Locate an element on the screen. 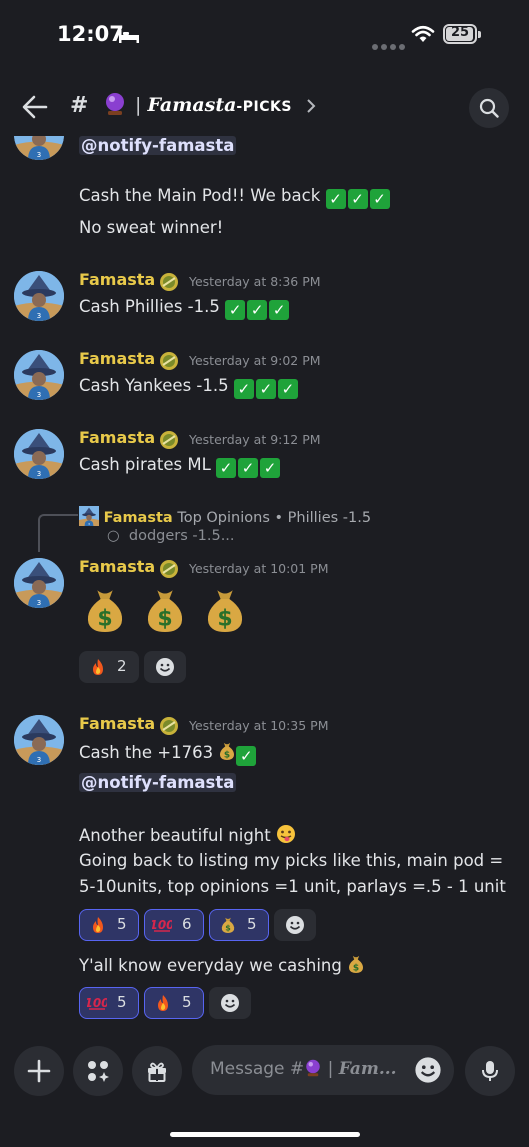  channel-header: # | Famasta-PICKS is located at coordinates (264, 108).